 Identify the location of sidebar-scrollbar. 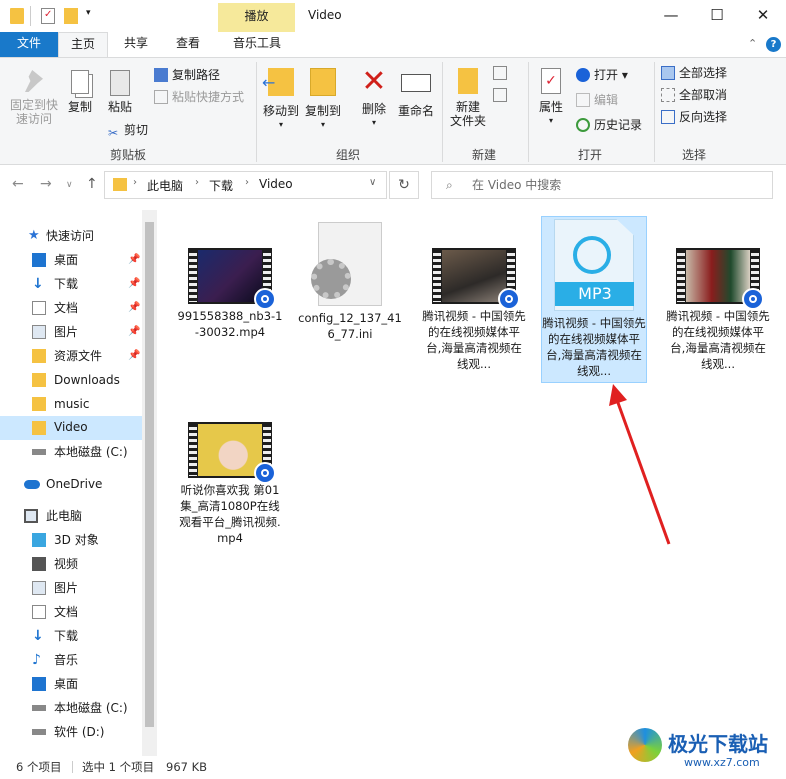
(149, 483).